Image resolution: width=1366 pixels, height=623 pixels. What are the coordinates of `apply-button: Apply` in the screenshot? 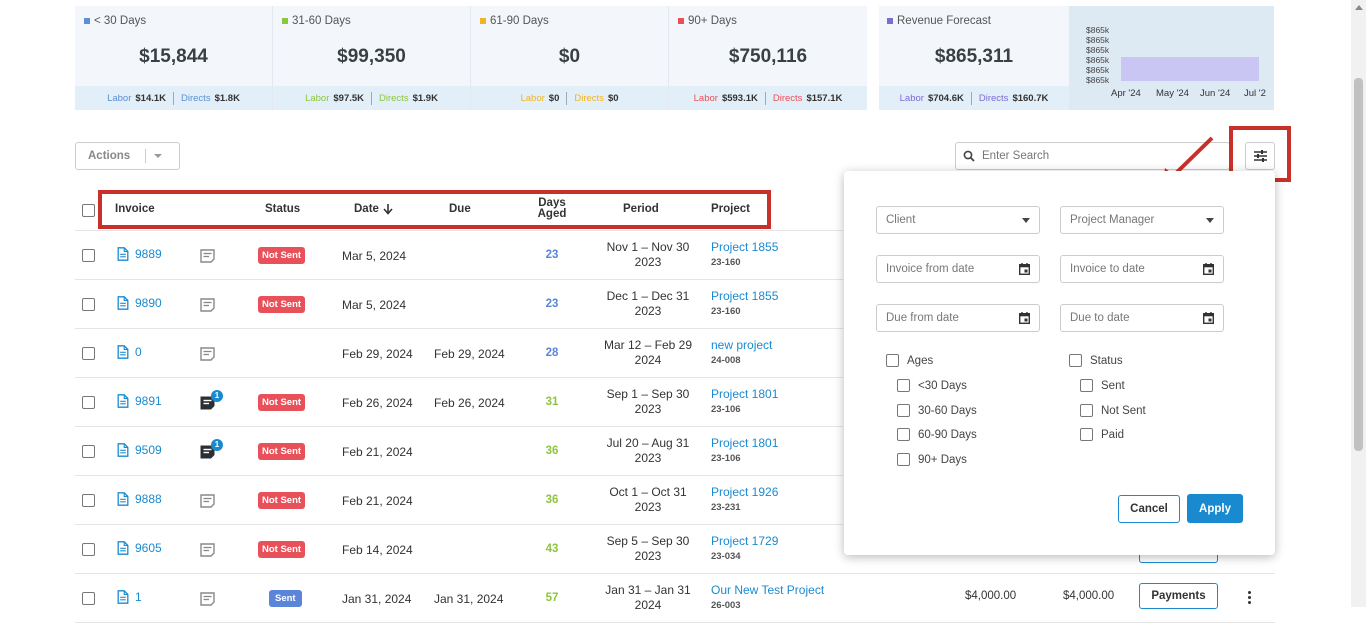 It's located at (1215, 508).